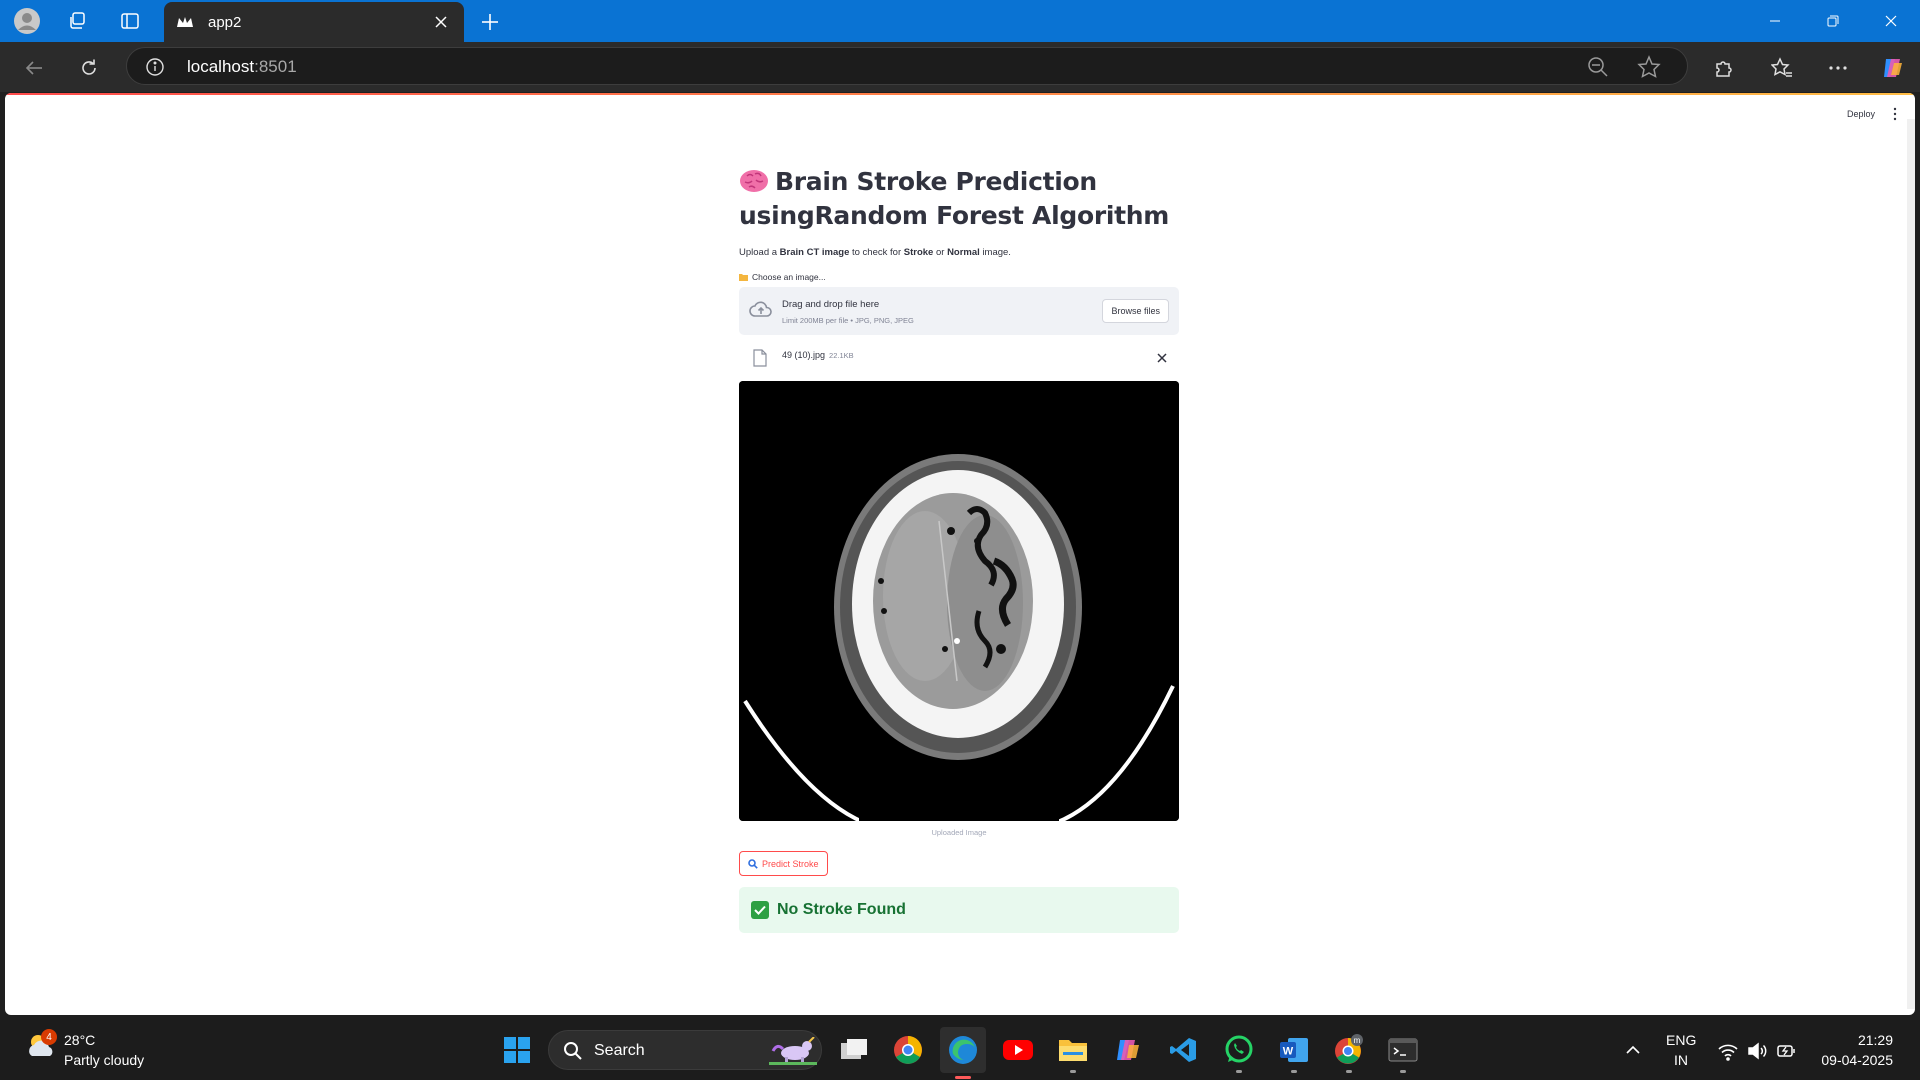 The image size is (1920, 1080). I want to click on site-info-icon, so click(155, 67).